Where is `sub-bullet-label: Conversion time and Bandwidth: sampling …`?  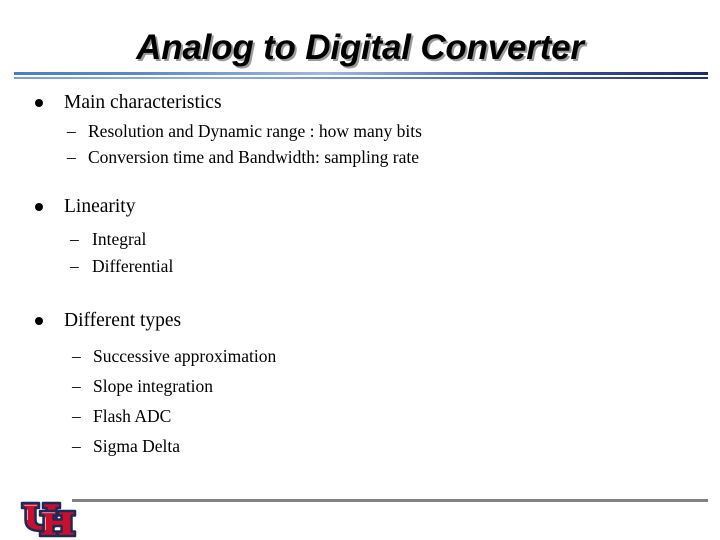
sub-bullet-label: Conversion time and Bandwidth: sampling … is located at coordinates (253, 157).